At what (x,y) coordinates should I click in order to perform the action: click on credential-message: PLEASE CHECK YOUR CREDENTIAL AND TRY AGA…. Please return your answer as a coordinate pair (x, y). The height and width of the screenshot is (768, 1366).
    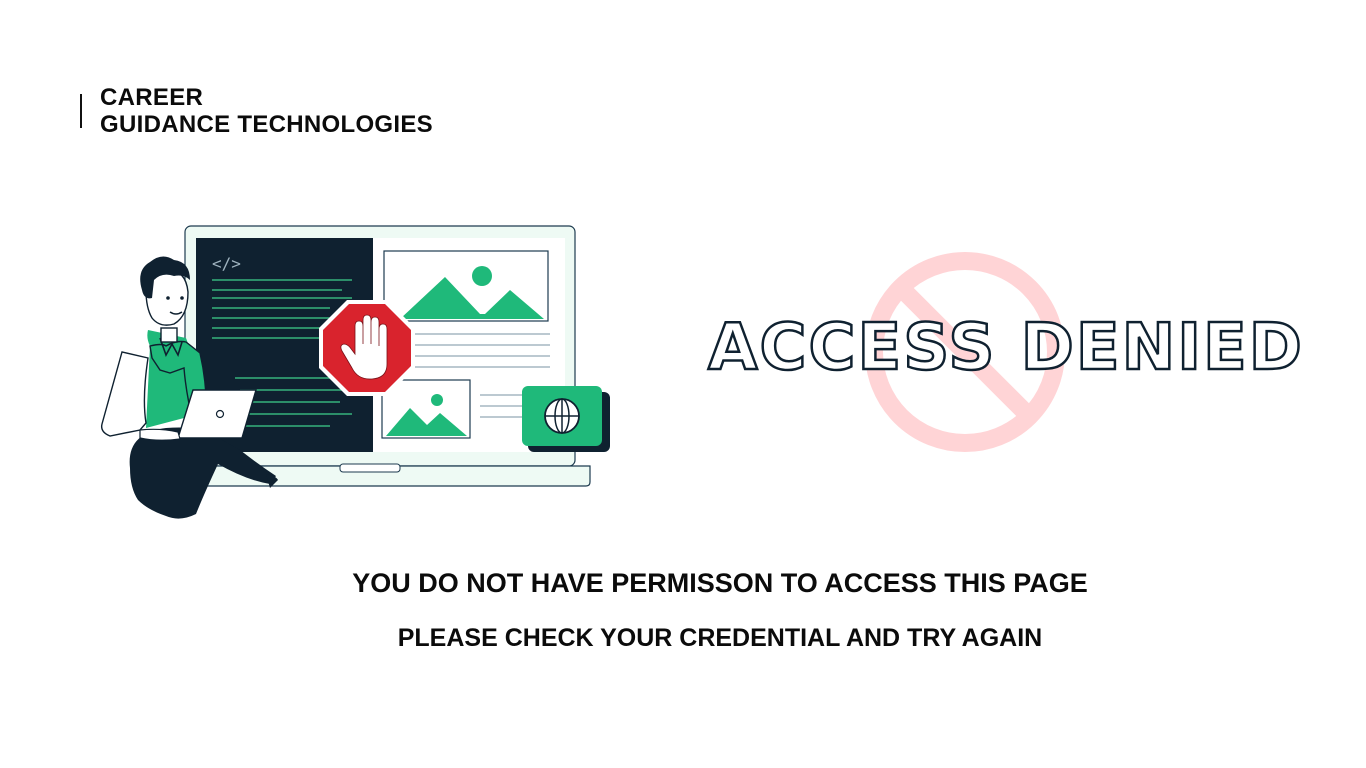
    Looking at the image, I should click on (720, 638).